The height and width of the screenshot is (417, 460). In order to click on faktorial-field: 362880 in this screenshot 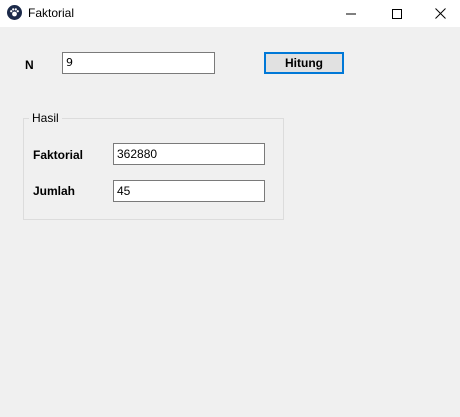, I will do `click(189, 154)`.